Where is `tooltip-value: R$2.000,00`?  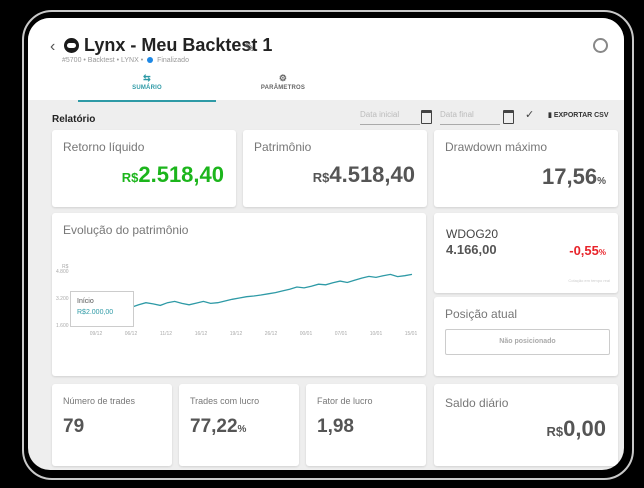 tooltip-value: R$2.000,00 is located at coordinates (95, 312).